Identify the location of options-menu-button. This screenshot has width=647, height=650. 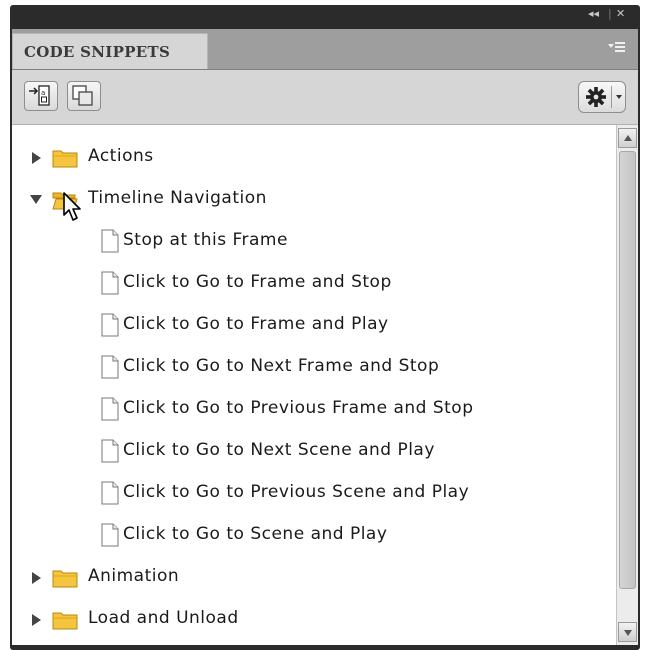
(602, 97).